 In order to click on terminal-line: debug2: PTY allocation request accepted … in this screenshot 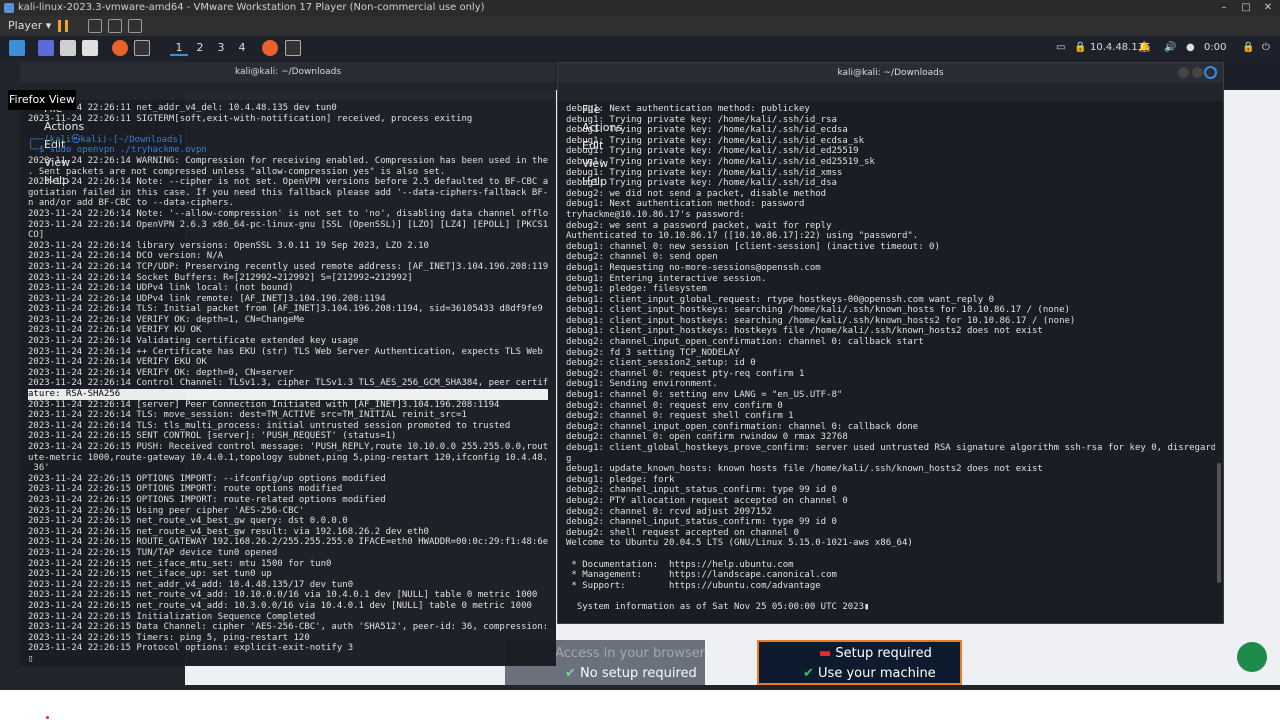, I will do `click(707, 500)`.